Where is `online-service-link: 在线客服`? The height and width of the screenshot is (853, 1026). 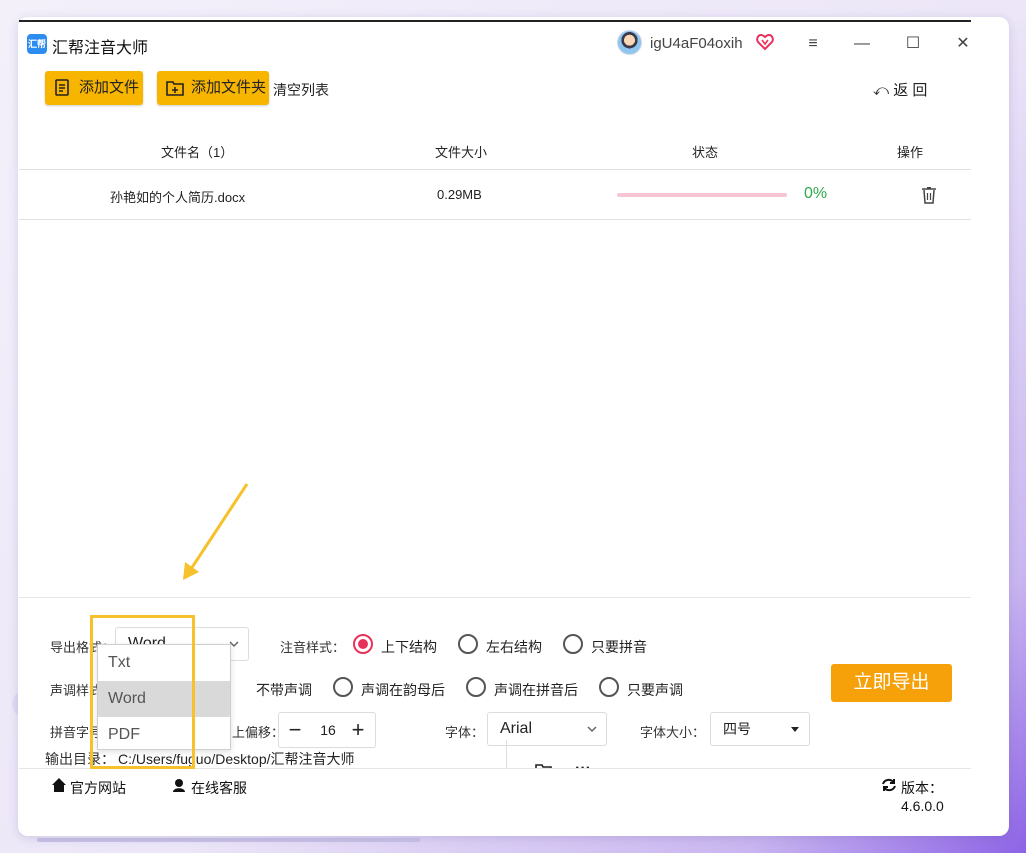
online-service-link: 在线客服 is located at coordinates (219, 788).